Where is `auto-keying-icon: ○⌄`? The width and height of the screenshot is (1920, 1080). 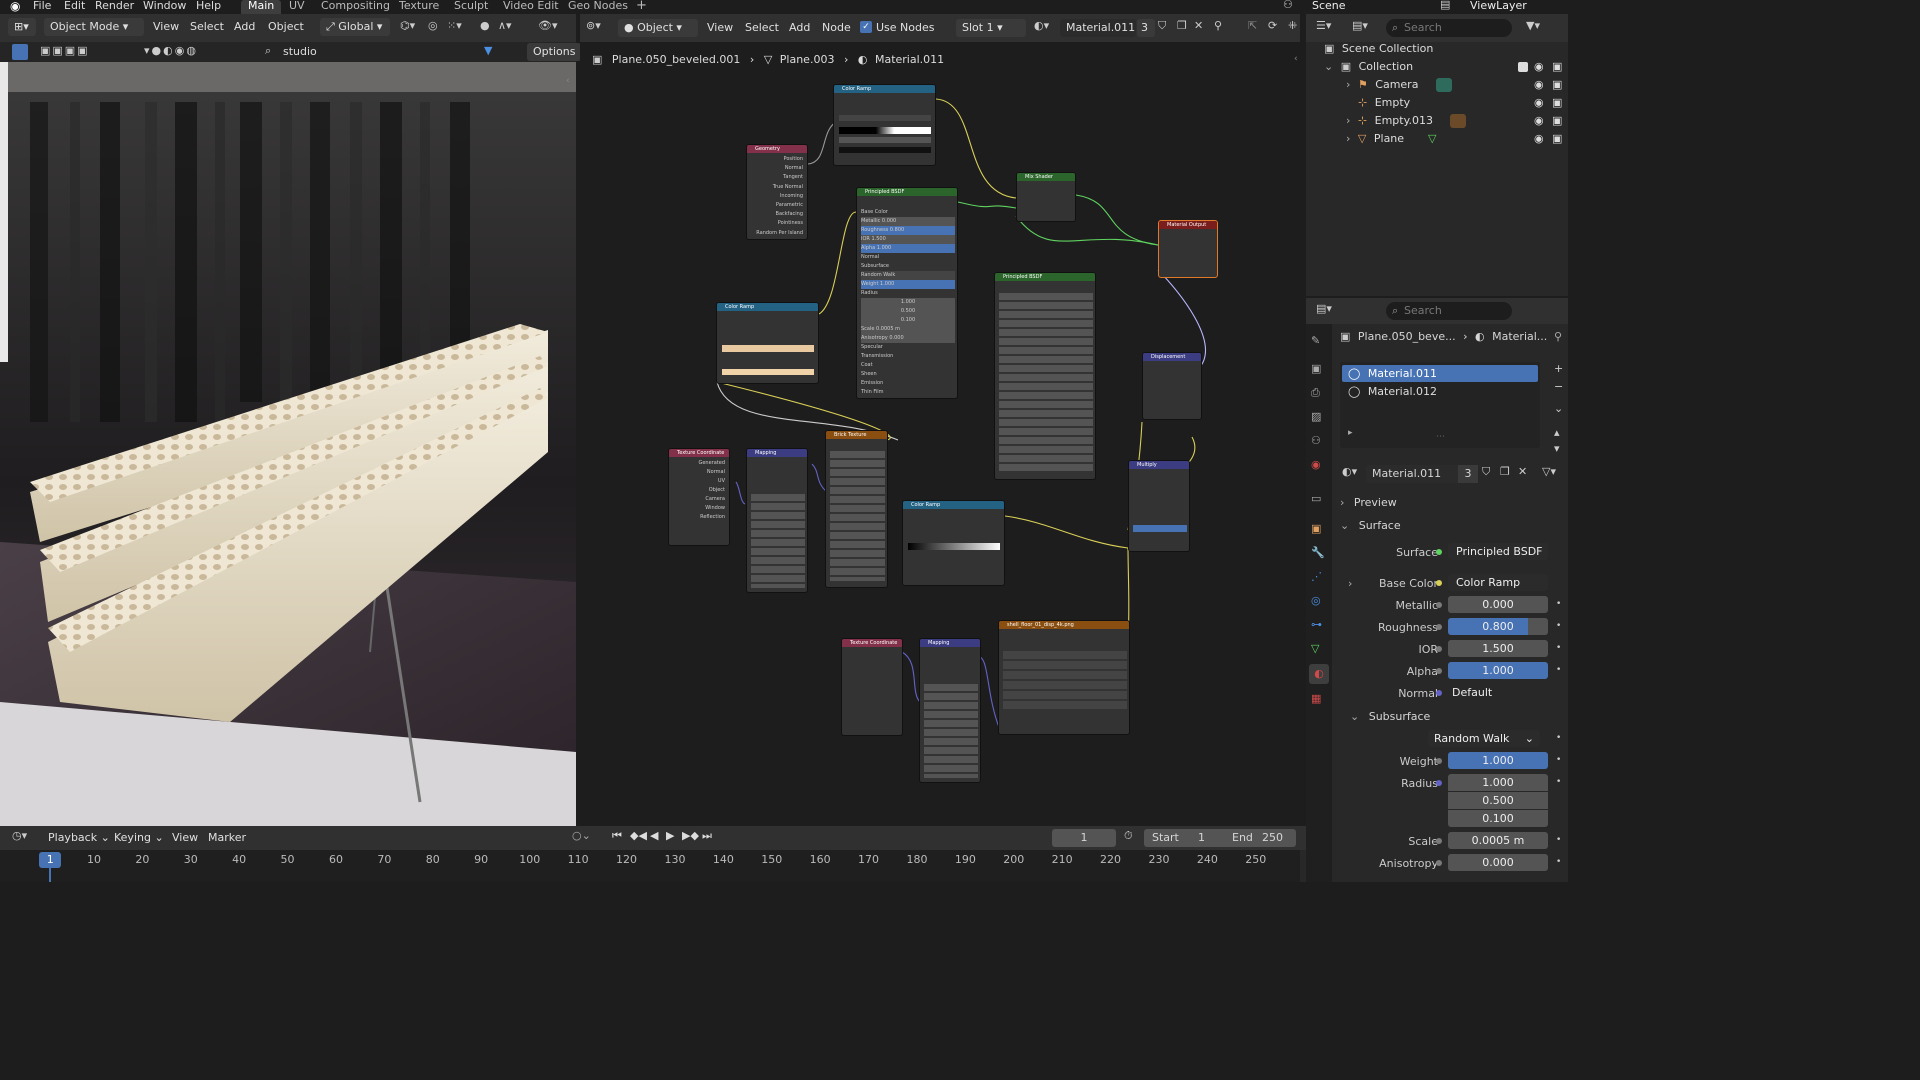
auto-keying-icon: ○⌄ is located at coordinates (581, 835).